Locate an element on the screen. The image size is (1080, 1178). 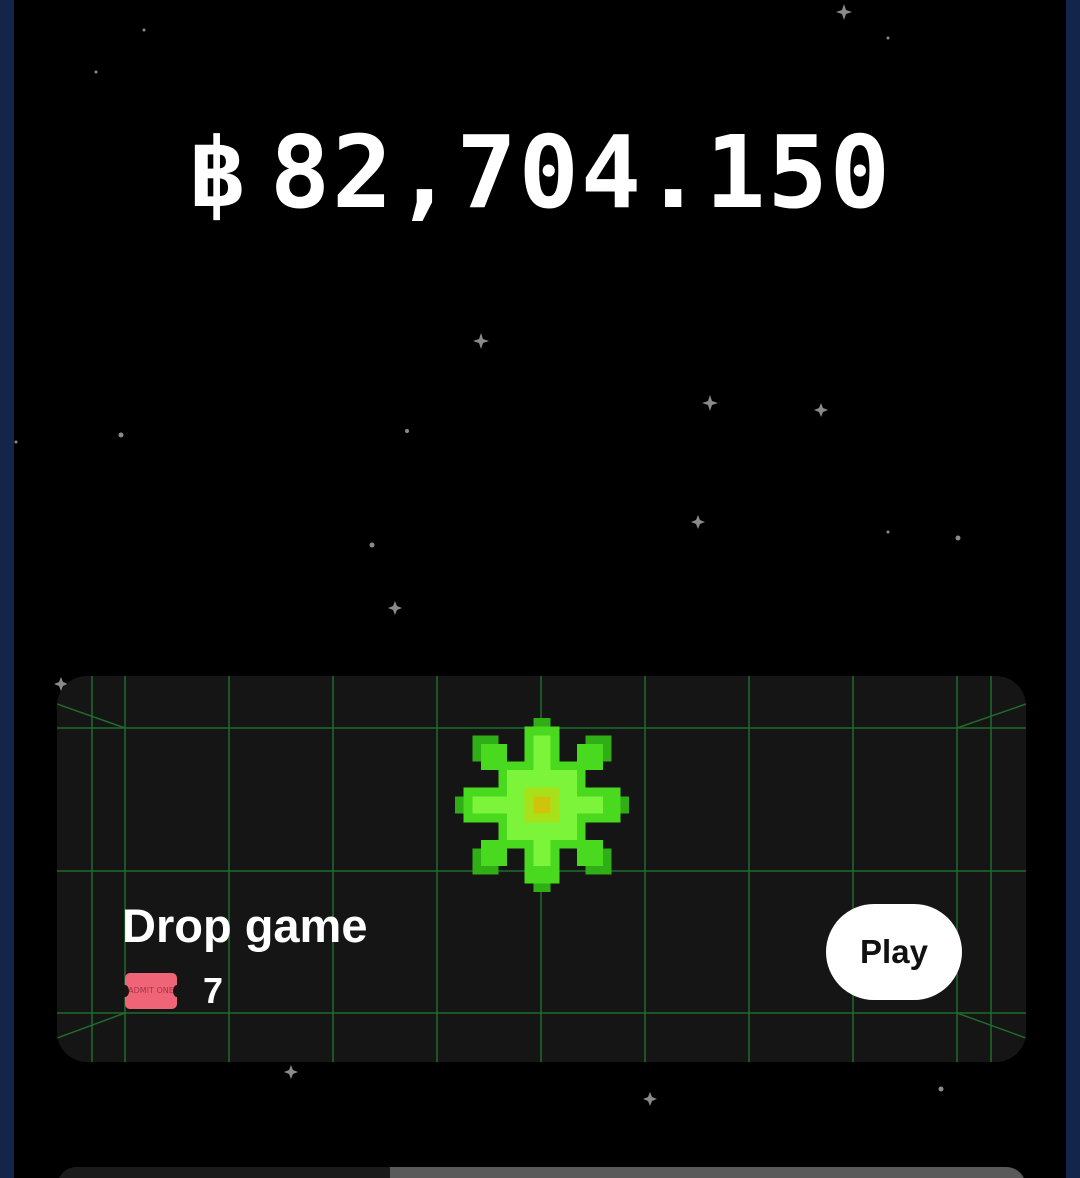
ticket-count-row: ADMIT ONE 7 is located at coordinates (172, 991).